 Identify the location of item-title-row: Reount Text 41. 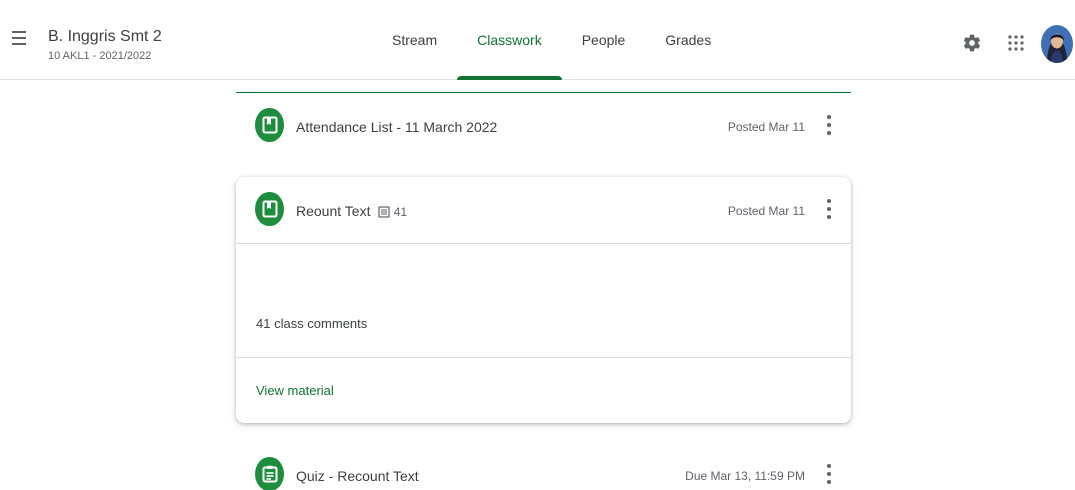
(351, 211).